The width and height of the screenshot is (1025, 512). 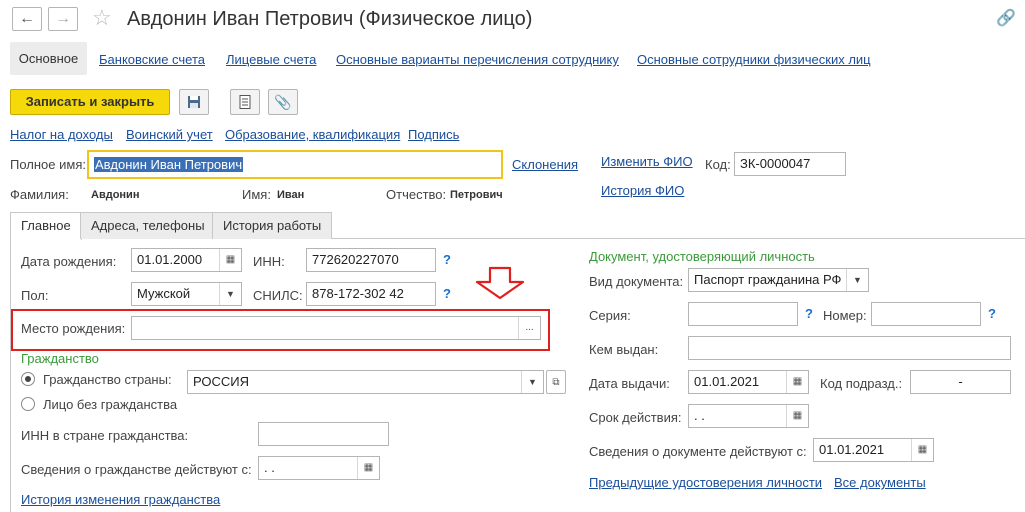 What do you see at coordinates (642, 190) in the screenshot?
I see `history-fio-link: История ФИО` at bounding box center [642, 190].